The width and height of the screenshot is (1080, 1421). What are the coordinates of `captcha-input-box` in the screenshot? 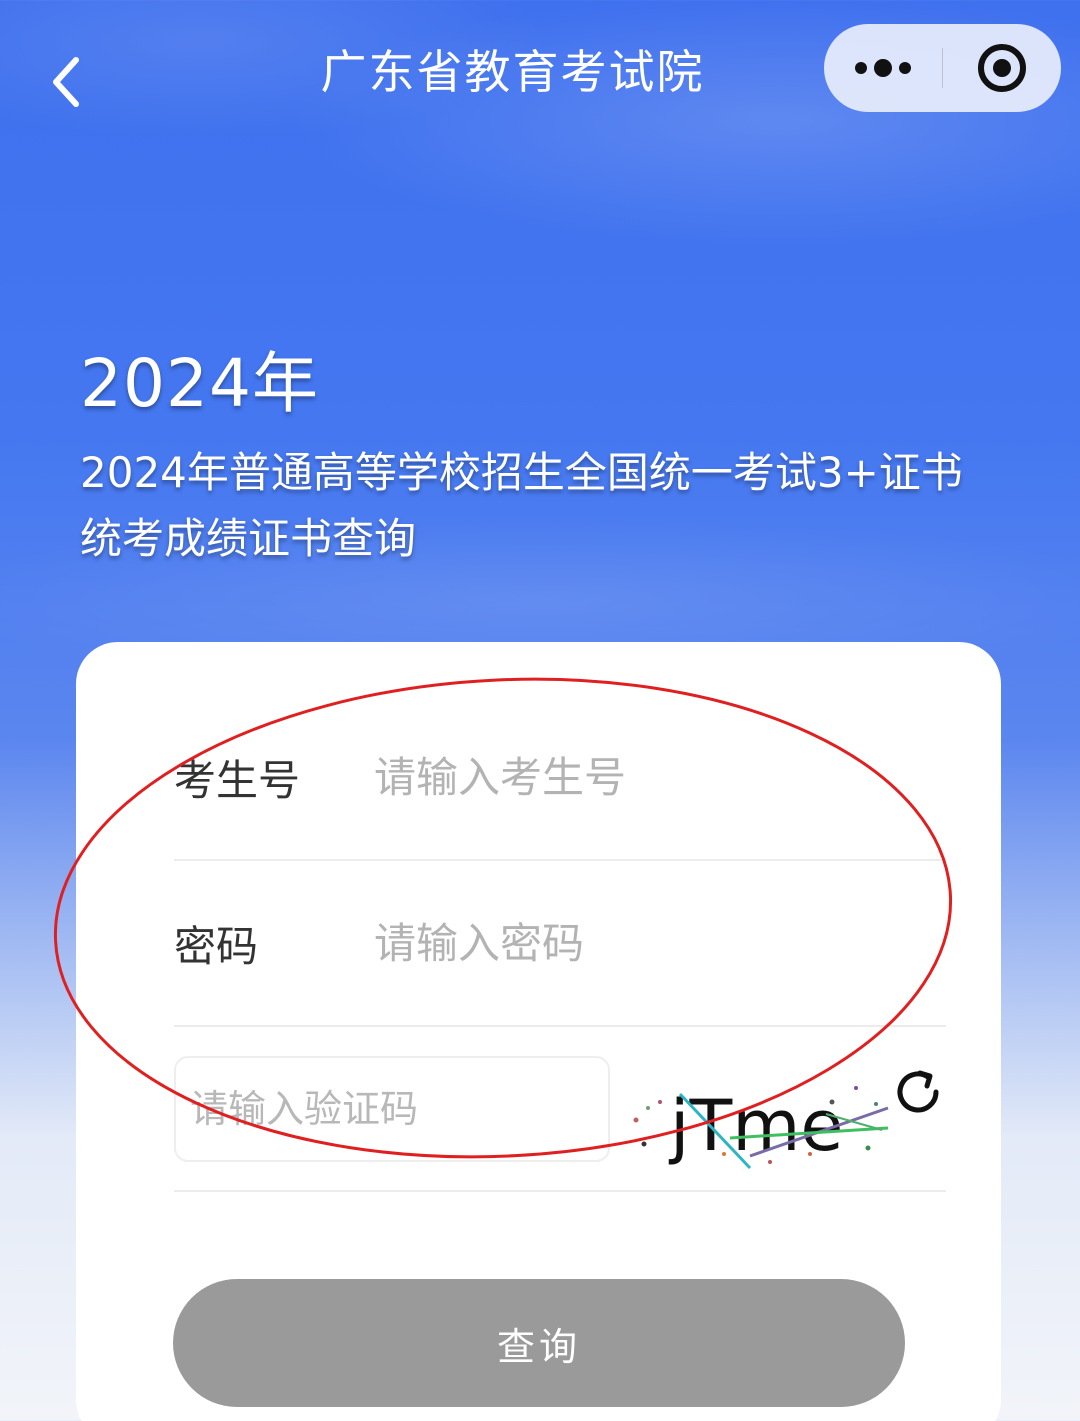 It's located at (392, 1109).